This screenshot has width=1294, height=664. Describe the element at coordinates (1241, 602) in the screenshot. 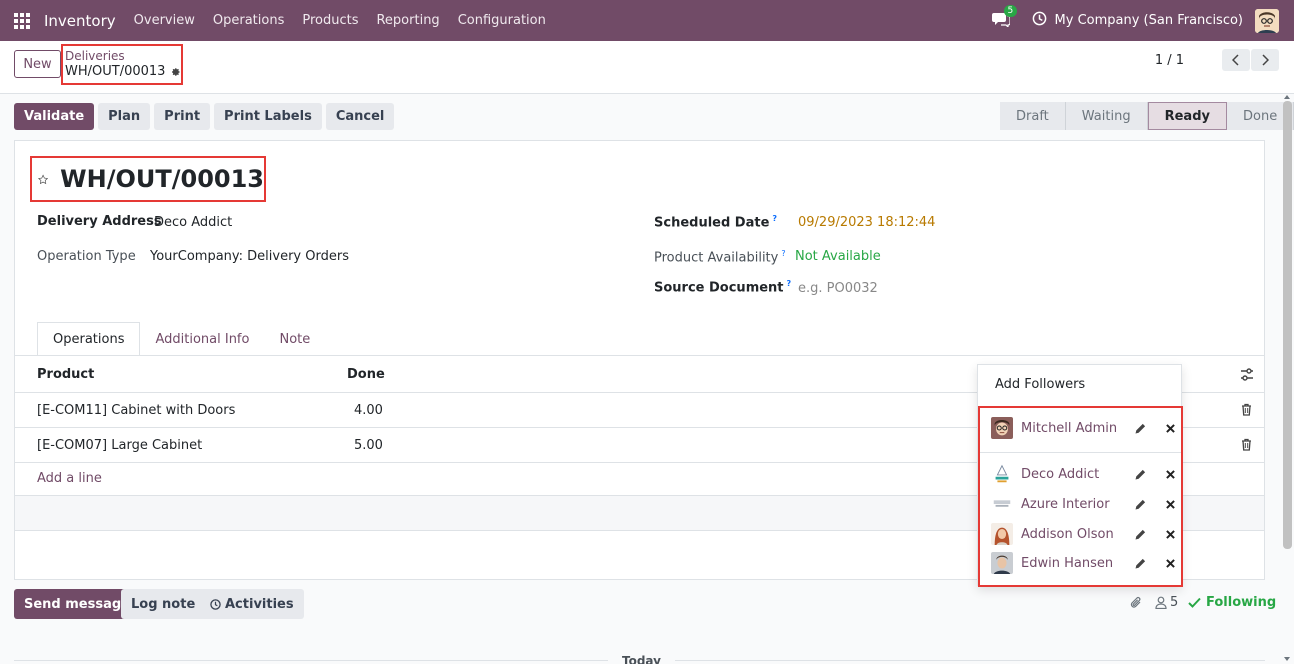

I see `following-label: Following` at that location.